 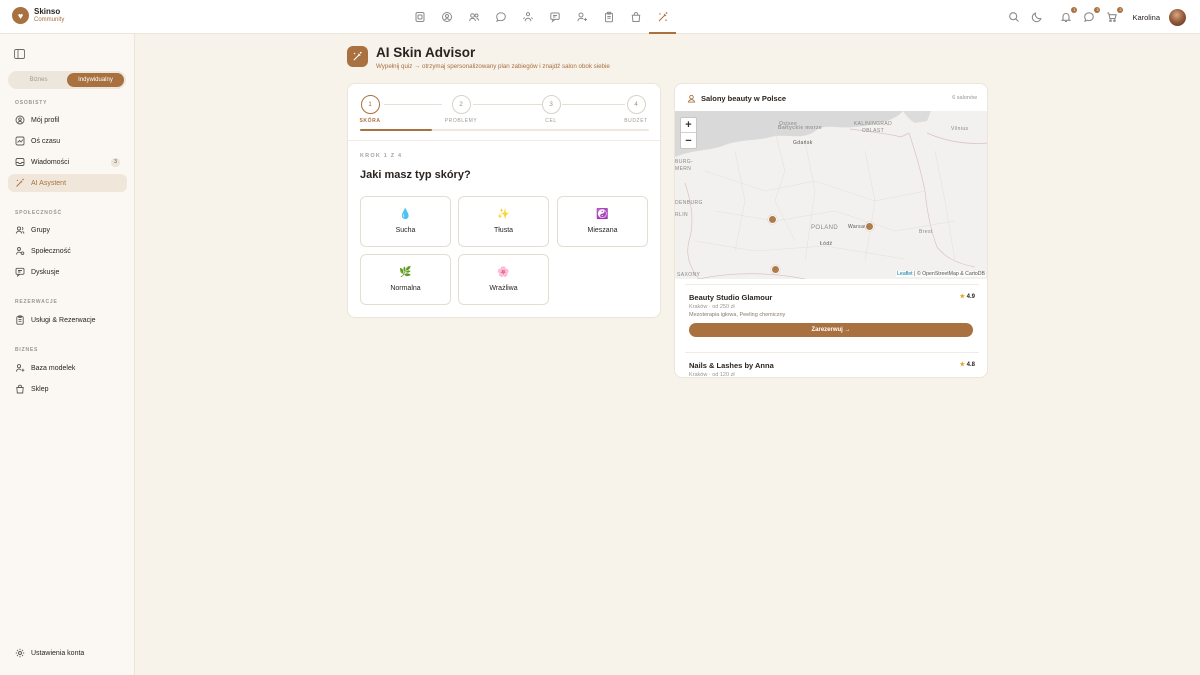 I want to click on sidebar-item-messages: Wiadomości 3, so click(x=67, y=162).